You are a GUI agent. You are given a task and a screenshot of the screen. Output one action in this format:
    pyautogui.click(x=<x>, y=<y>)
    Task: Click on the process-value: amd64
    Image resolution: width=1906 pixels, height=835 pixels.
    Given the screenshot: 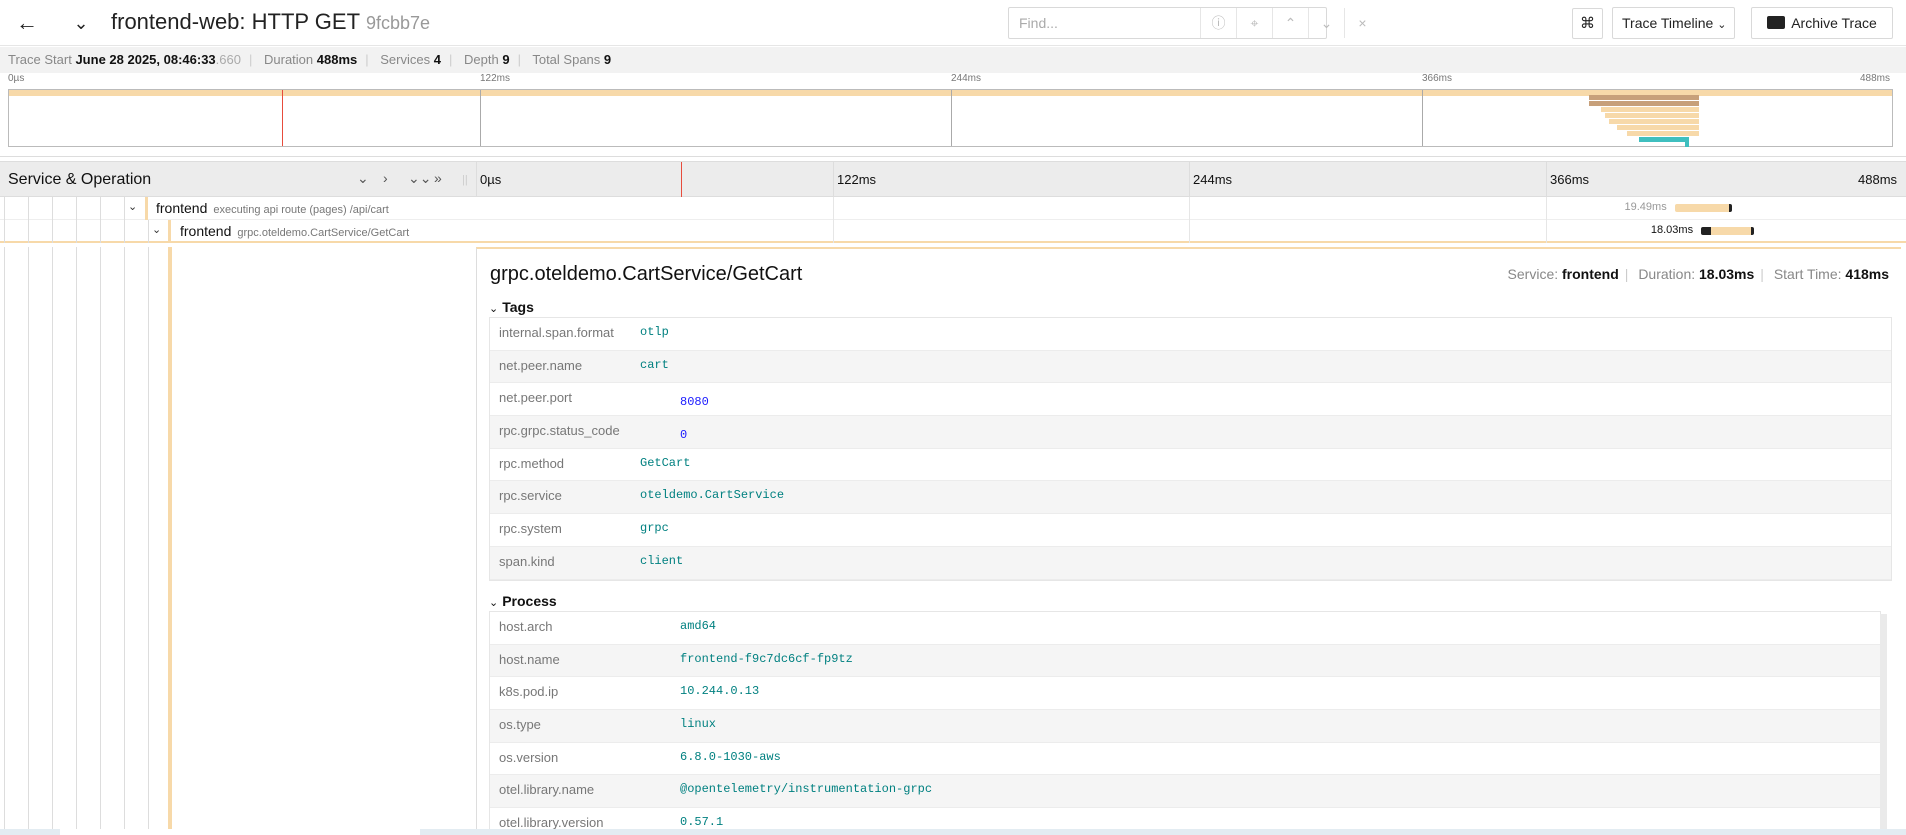 What is the action you would take?
    pyautogui.click(x=698, y=626)
    